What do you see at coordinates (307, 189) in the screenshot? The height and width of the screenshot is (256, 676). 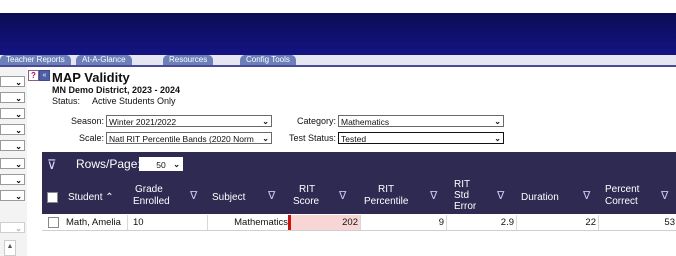 I see `rit-score-header-line1: RIT` at bounding box center [307, 189].